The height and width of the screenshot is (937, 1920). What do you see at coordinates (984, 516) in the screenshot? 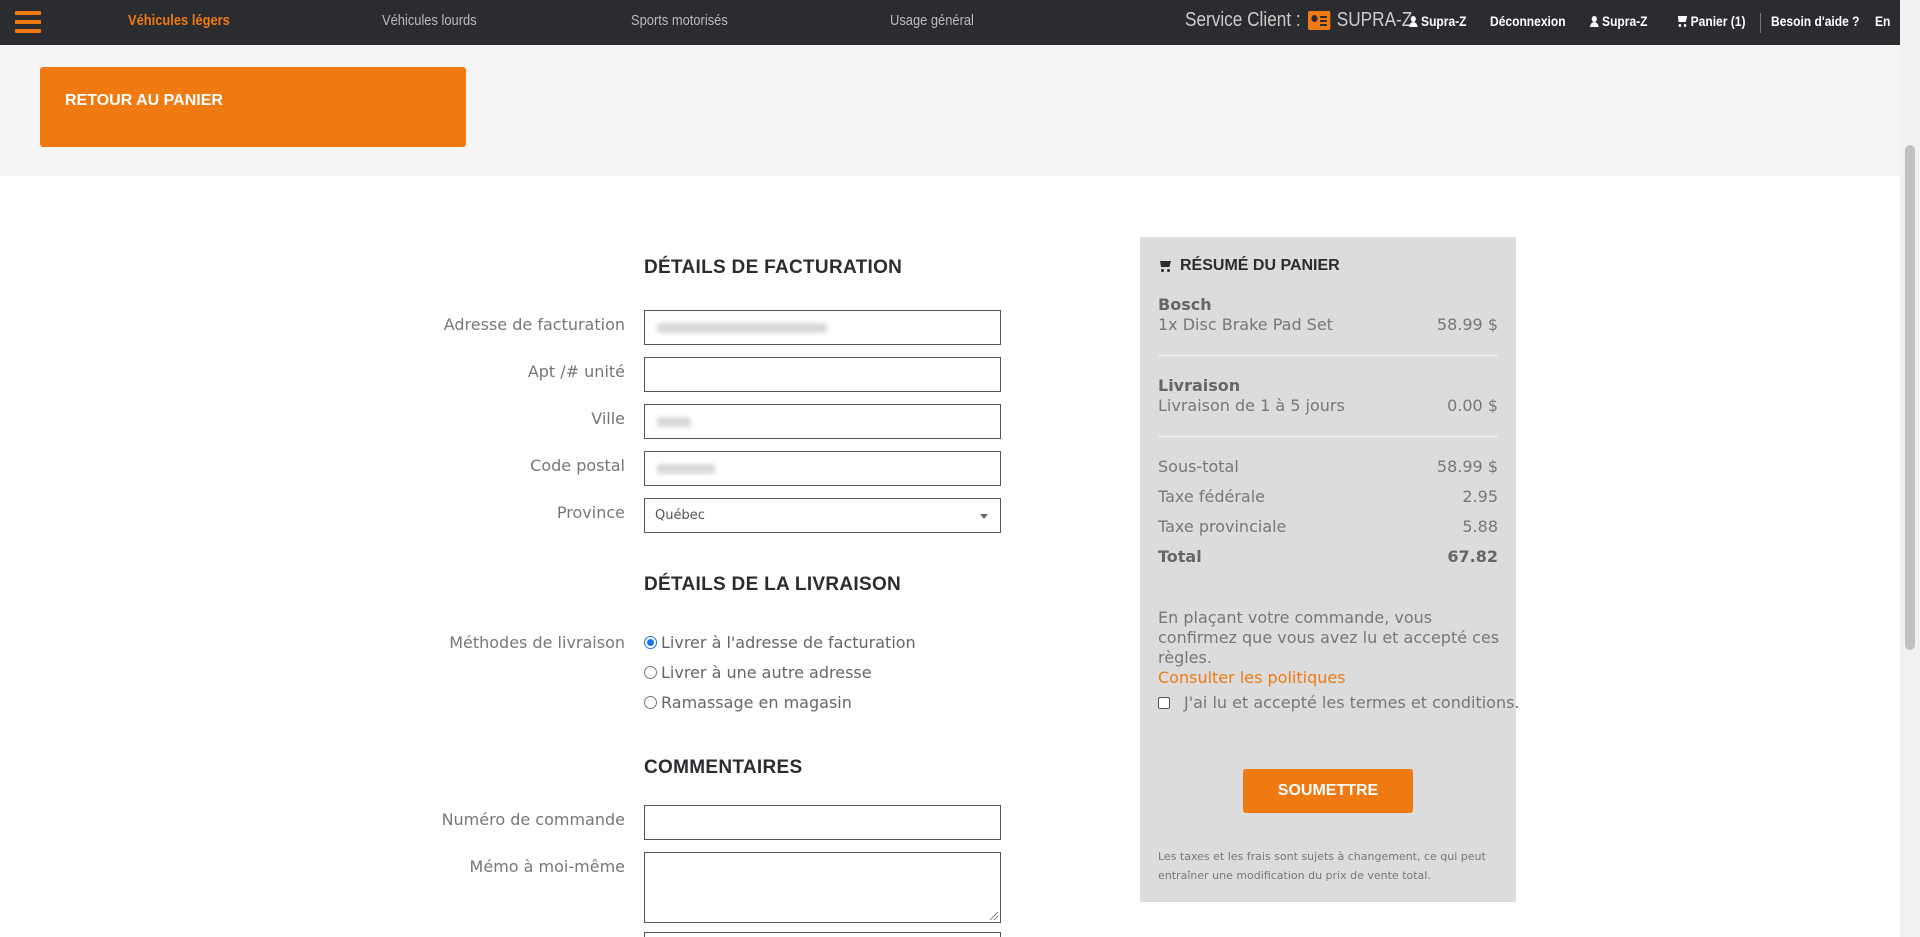
I see `chevron-down-icon` at bounding box center [984, 516].